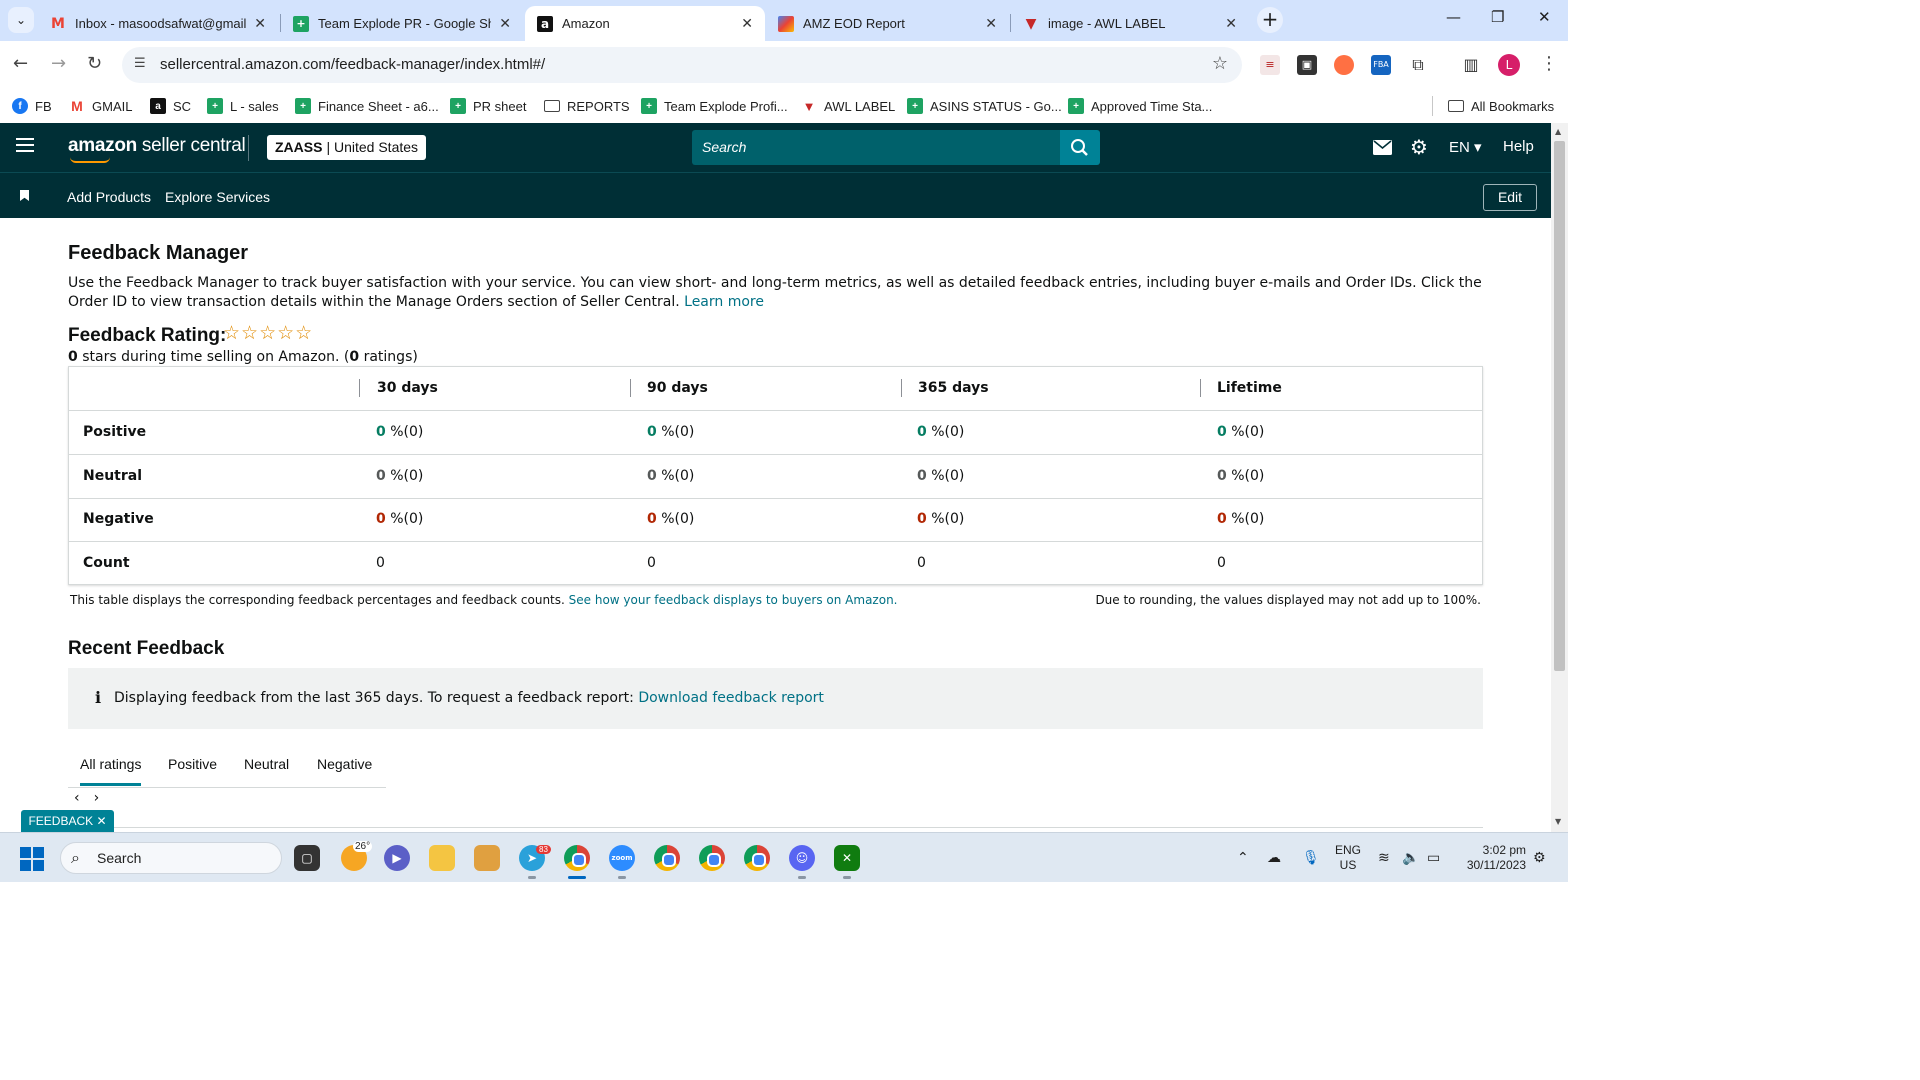  Describe the element at coordinates (266, 764) in the screenshot. I see `tab-neutral: Neutral` at that location.